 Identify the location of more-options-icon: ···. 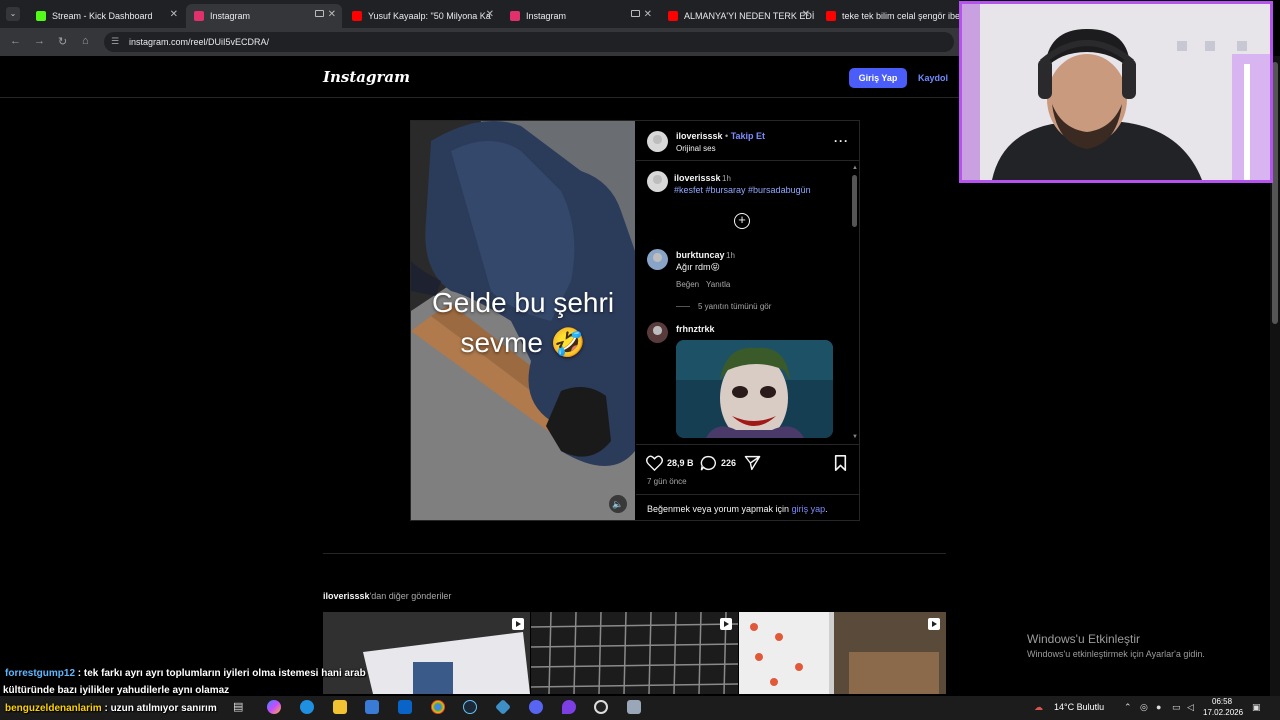
(841, 141).